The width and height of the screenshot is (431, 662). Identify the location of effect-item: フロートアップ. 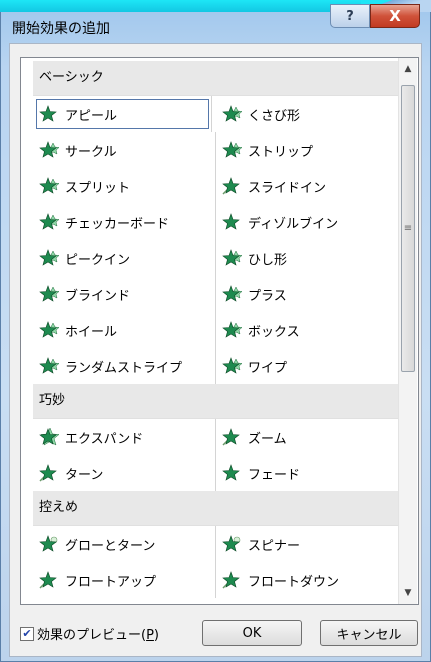
(124, 580).